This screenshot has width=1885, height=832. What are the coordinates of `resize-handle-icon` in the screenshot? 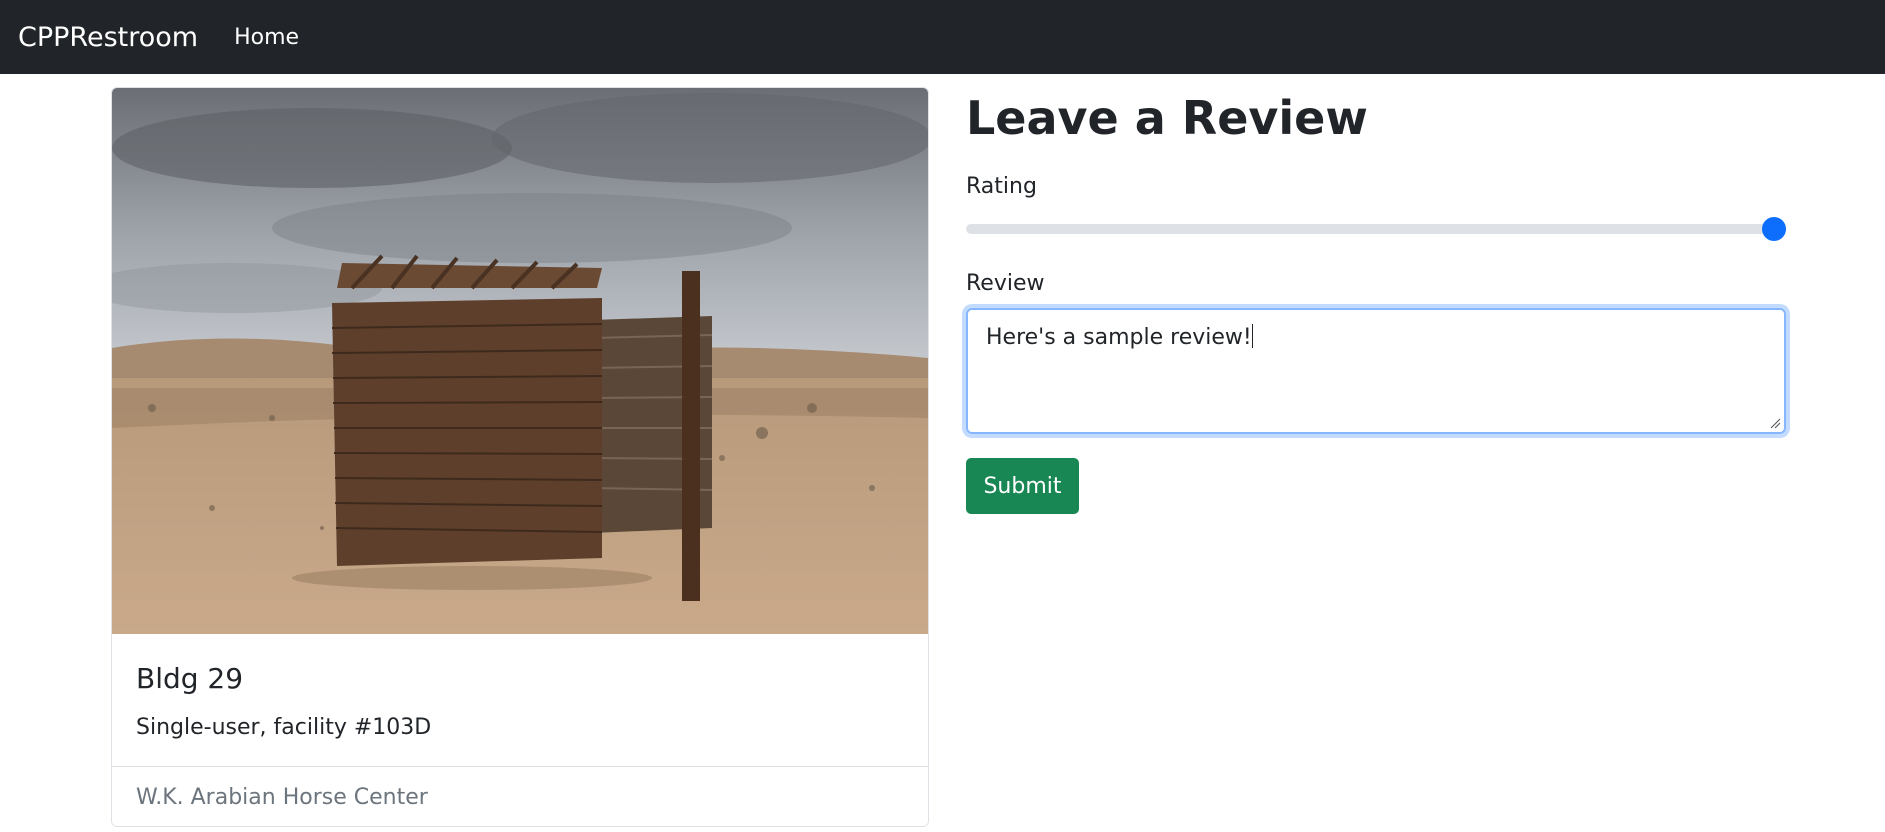 It's located at (1775, 423).